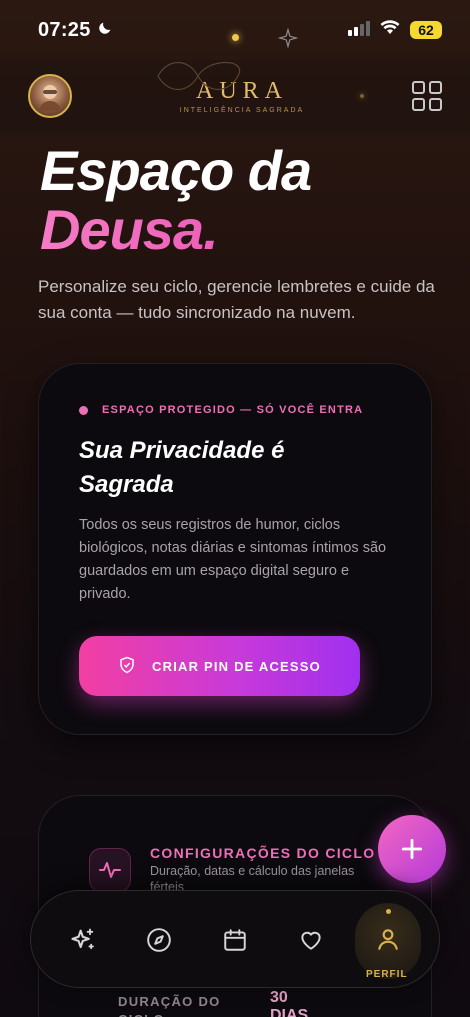 The width and height of the screenshot is (470, 1017). I want to click on nav-item-calendar, so click(235, 940).